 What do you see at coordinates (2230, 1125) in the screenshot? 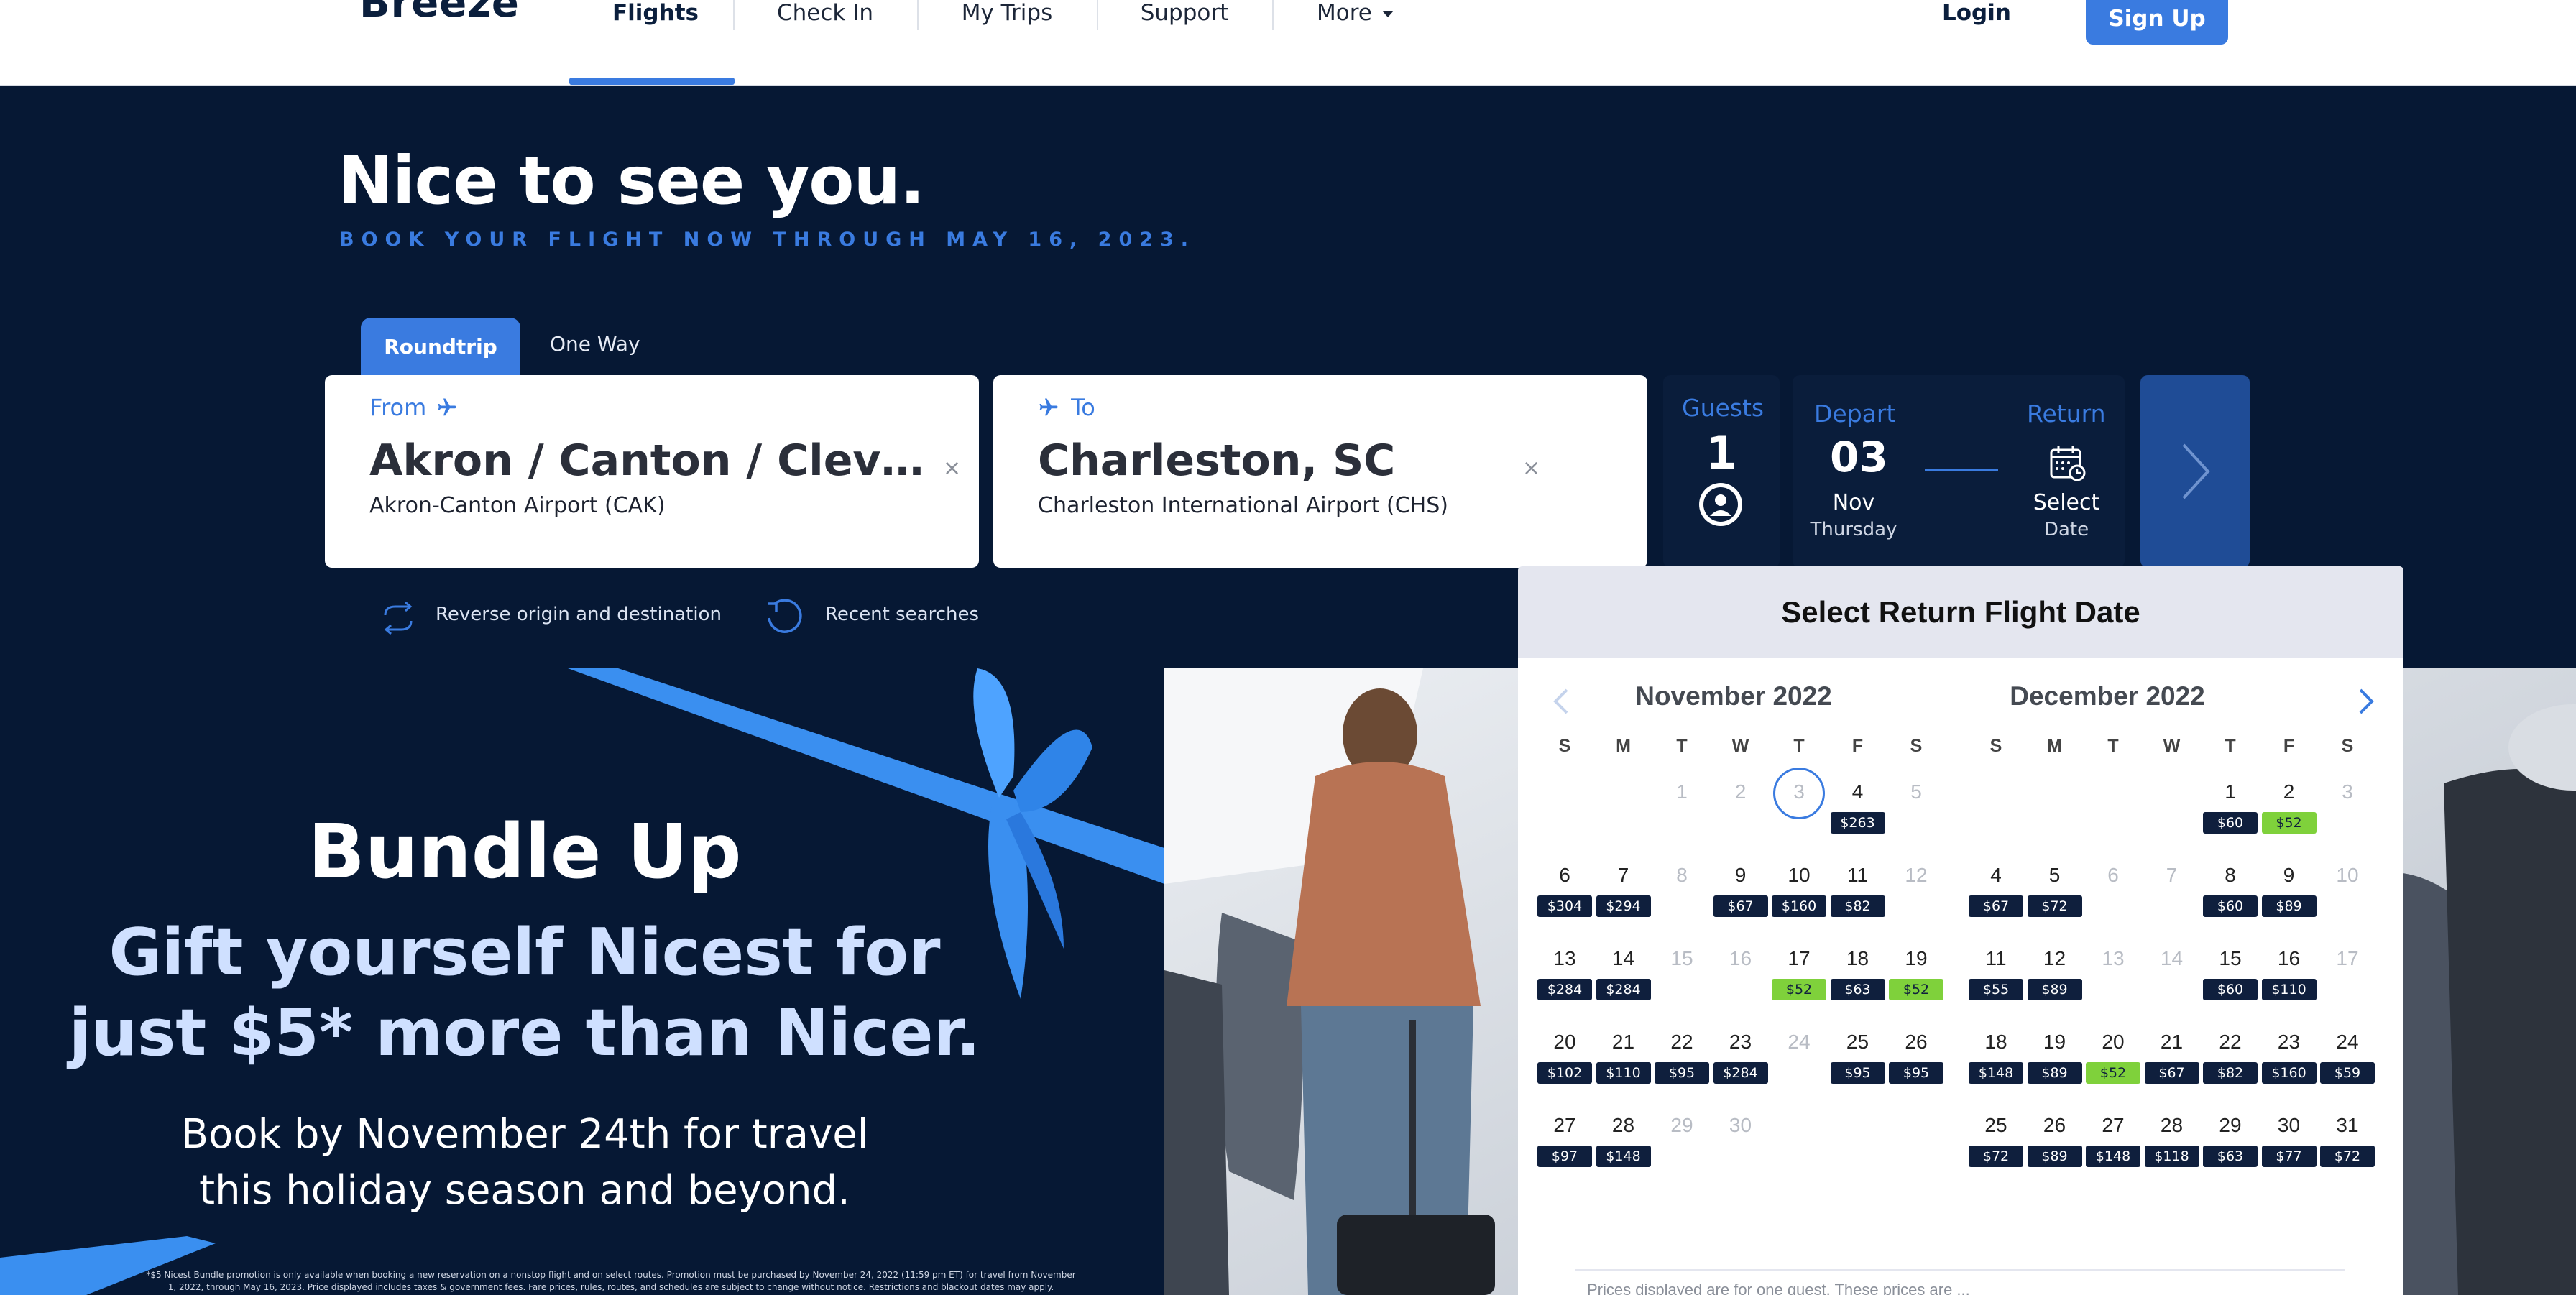
I see `calendar-day: 29` at bounding box center [2230, 1125].